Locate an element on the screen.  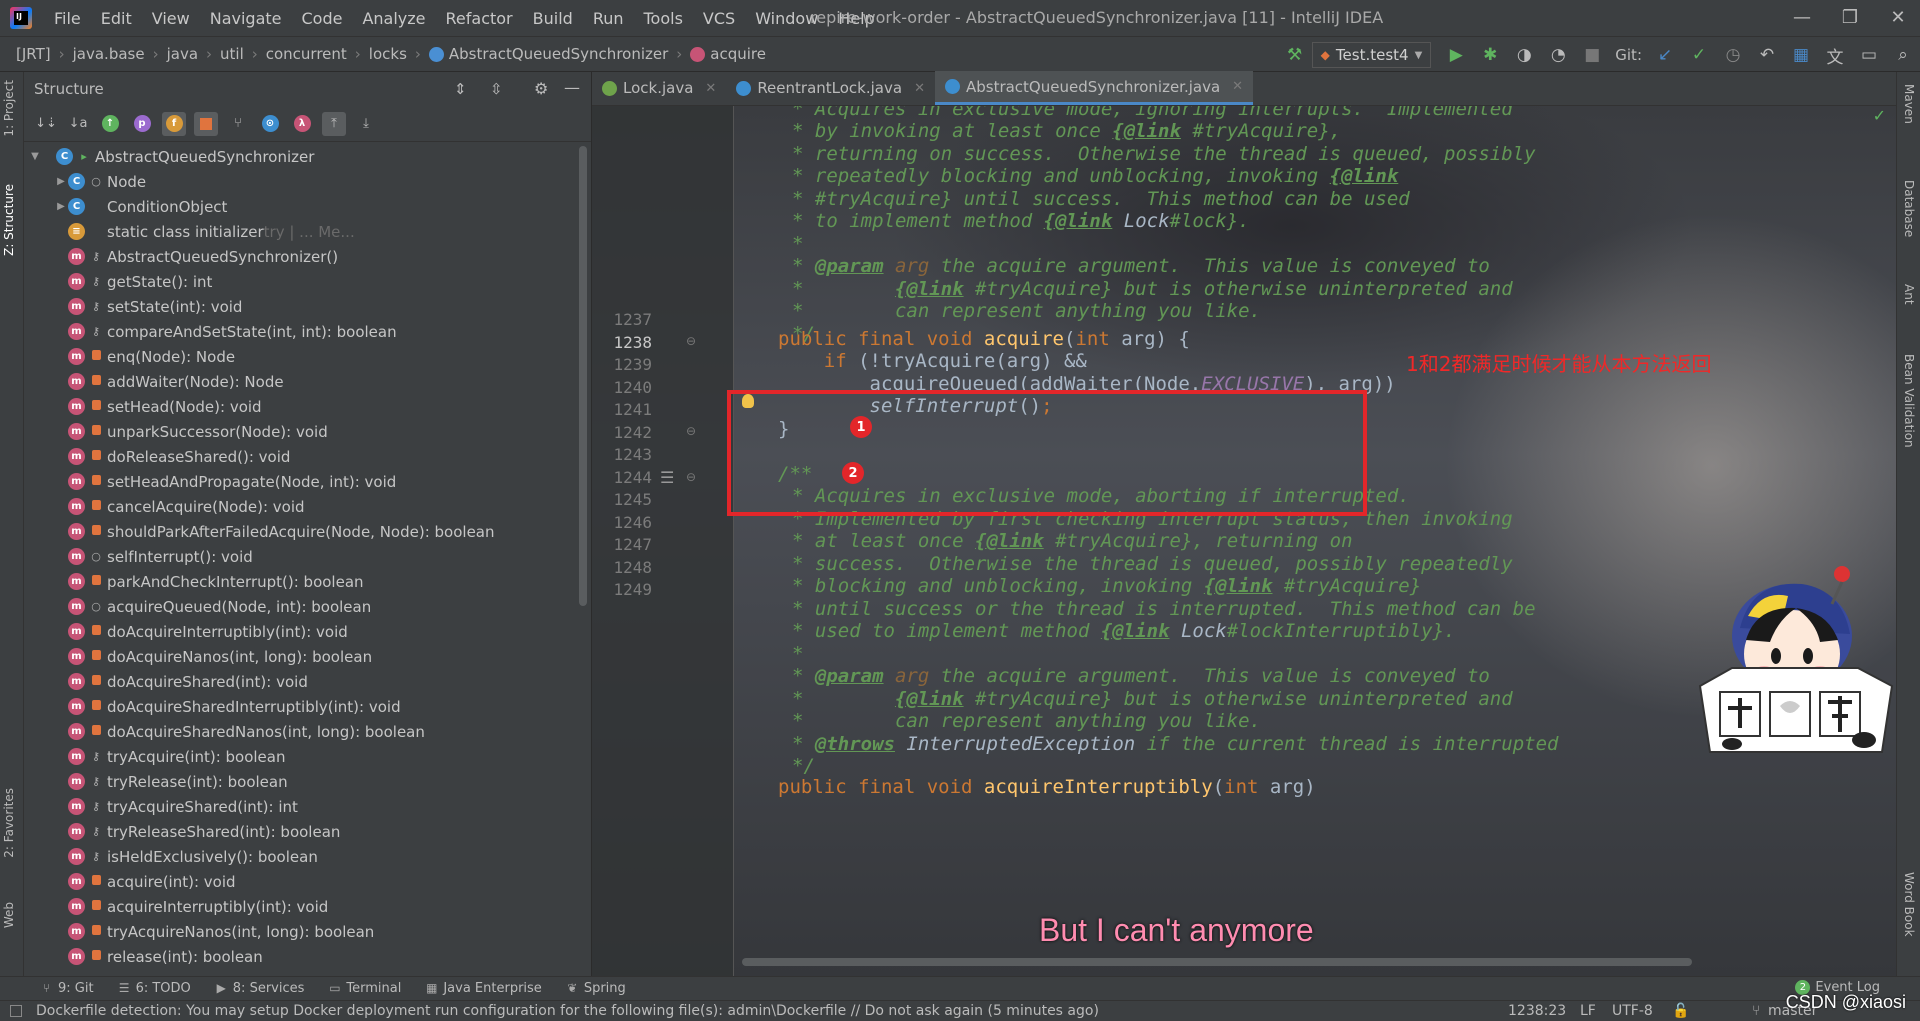
sort-visibility-icon: ↓⇣ is located at coordinates (46, 124).